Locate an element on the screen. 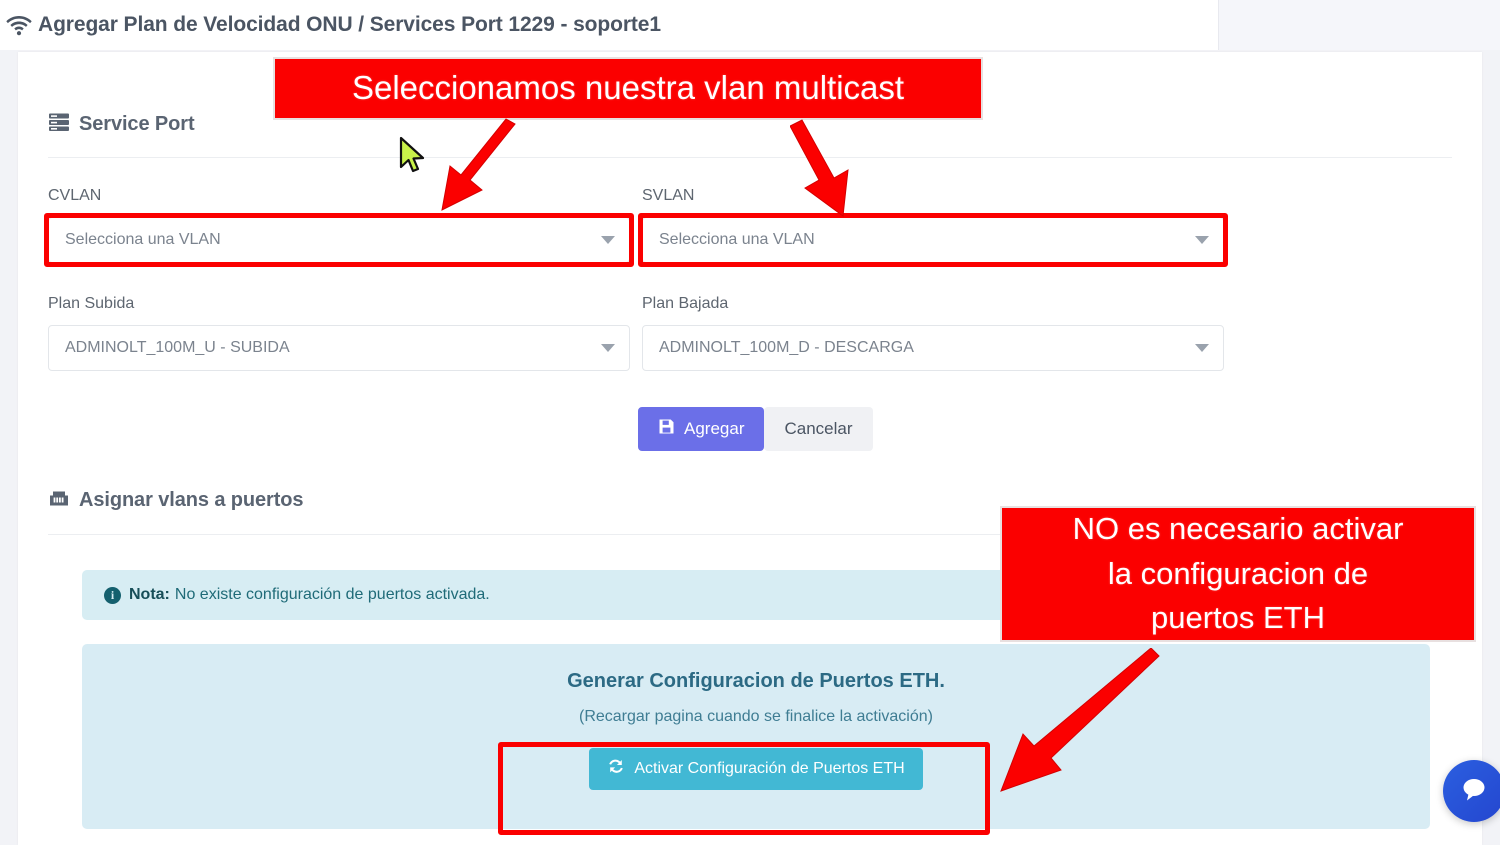 Image resolution: width=1500 pixels, height=845 pixels. chat-widget-button is located at coordinates (1471, 791).